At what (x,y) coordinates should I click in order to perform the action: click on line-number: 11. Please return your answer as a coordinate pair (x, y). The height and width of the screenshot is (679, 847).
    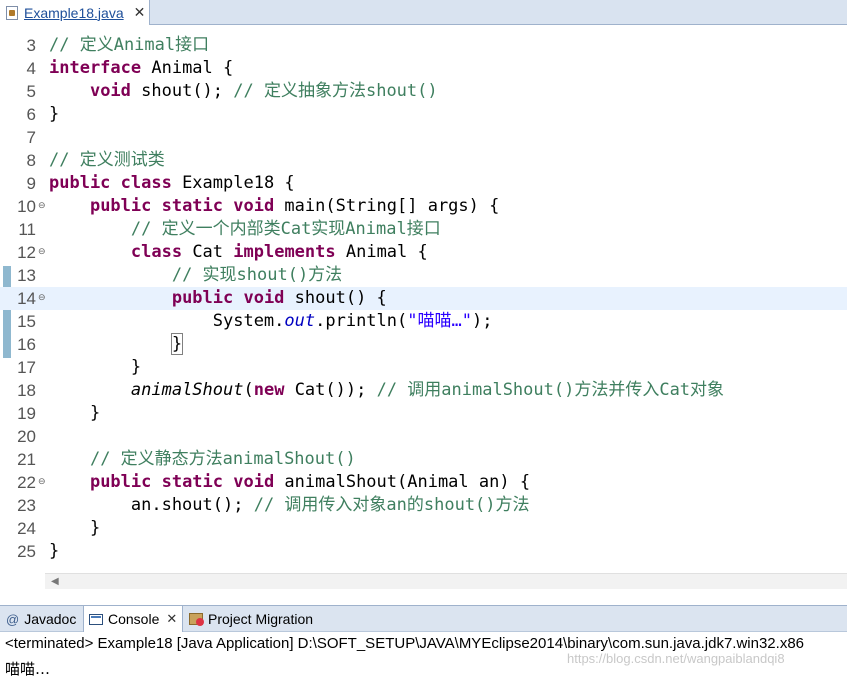
    Looking at the image, I should click on (27, 229).